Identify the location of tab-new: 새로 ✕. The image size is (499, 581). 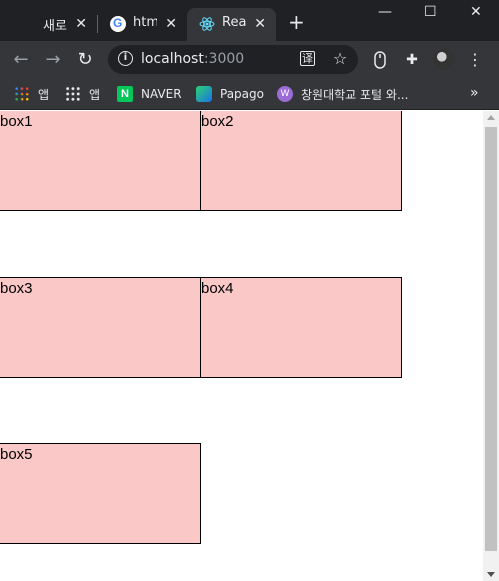
(48, 24).